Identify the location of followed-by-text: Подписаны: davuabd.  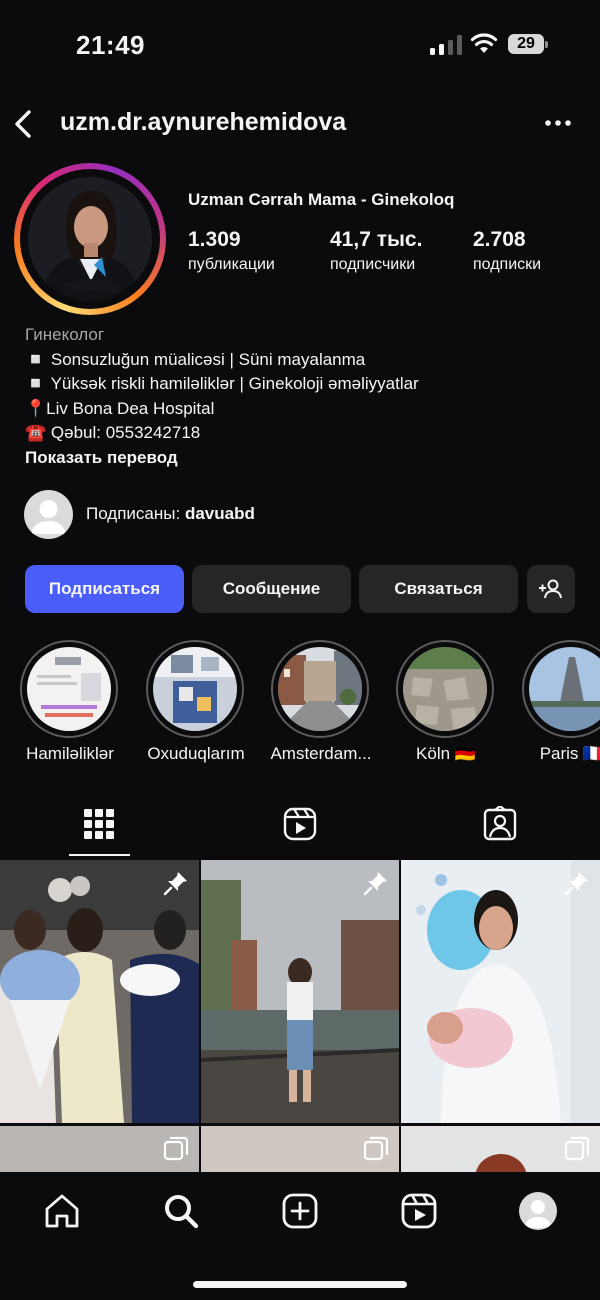
(170, 514).